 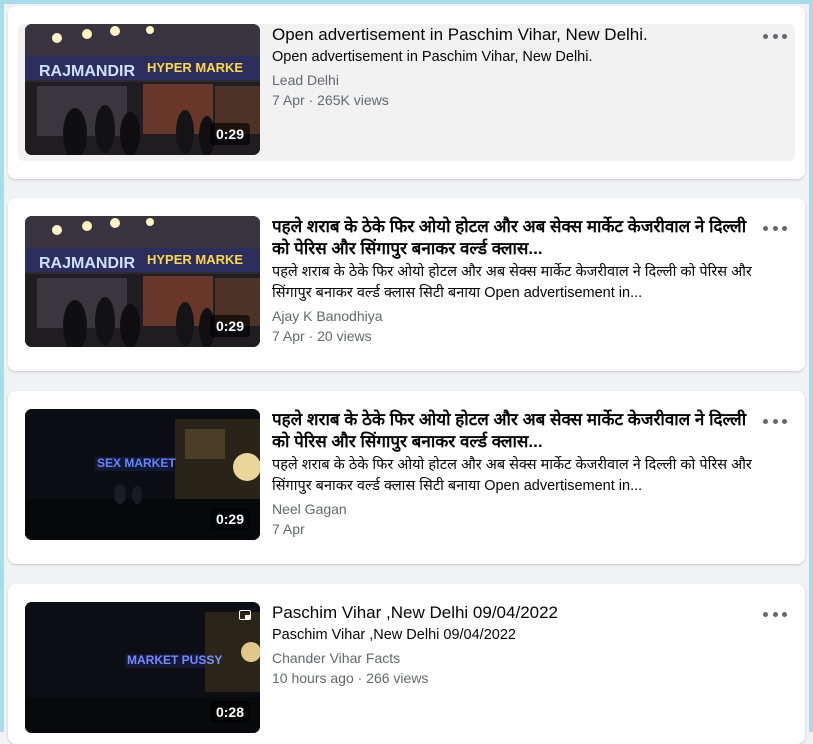 What do you see at coordinates (330, 100) in the screenshot?
I see `video-meta: 7 Apr · 265K views` at bounding box center [330, 100].